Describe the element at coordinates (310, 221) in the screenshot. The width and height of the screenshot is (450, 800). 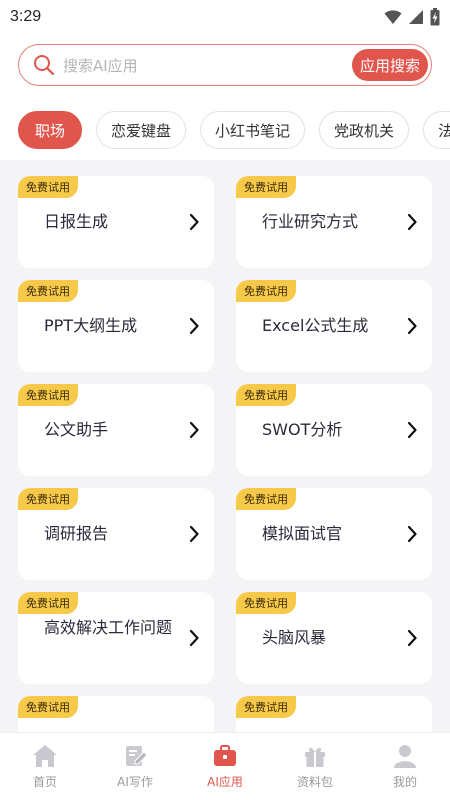
I see `app-card-title: 行业研究方式` at that location.